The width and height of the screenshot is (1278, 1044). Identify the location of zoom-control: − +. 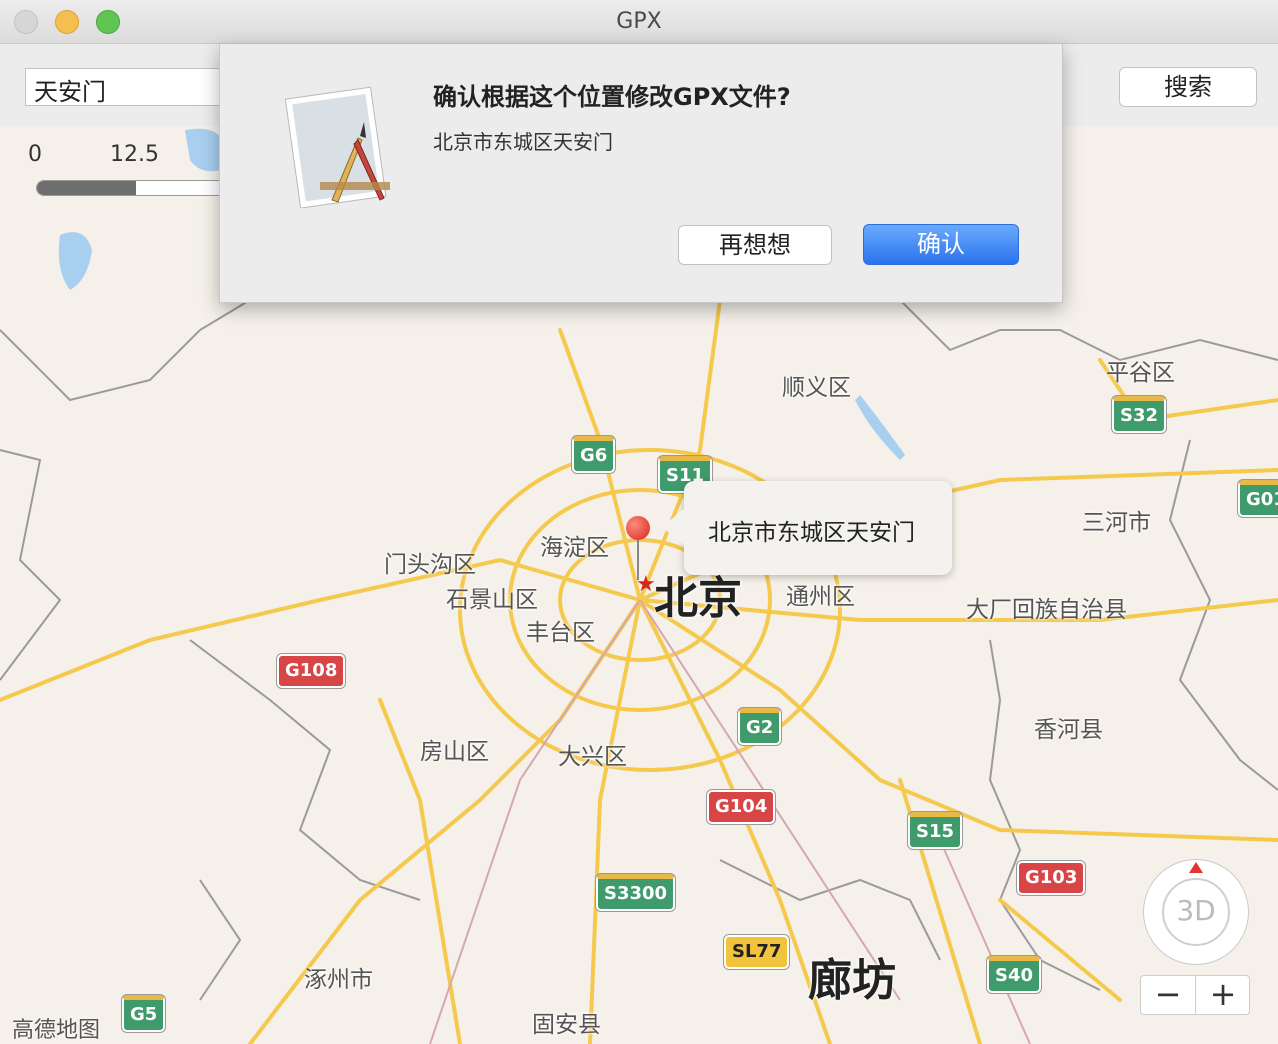
(1195, 995).